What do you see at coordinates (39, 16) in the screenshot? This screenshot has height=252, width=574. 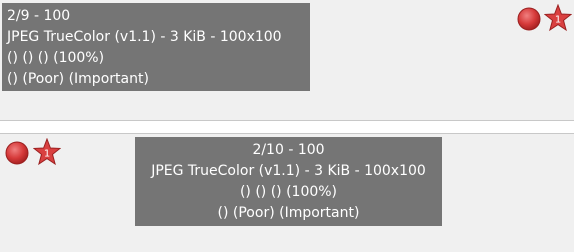 I see `image-title: 2/9 - 100` at bounding box center [39, 16].